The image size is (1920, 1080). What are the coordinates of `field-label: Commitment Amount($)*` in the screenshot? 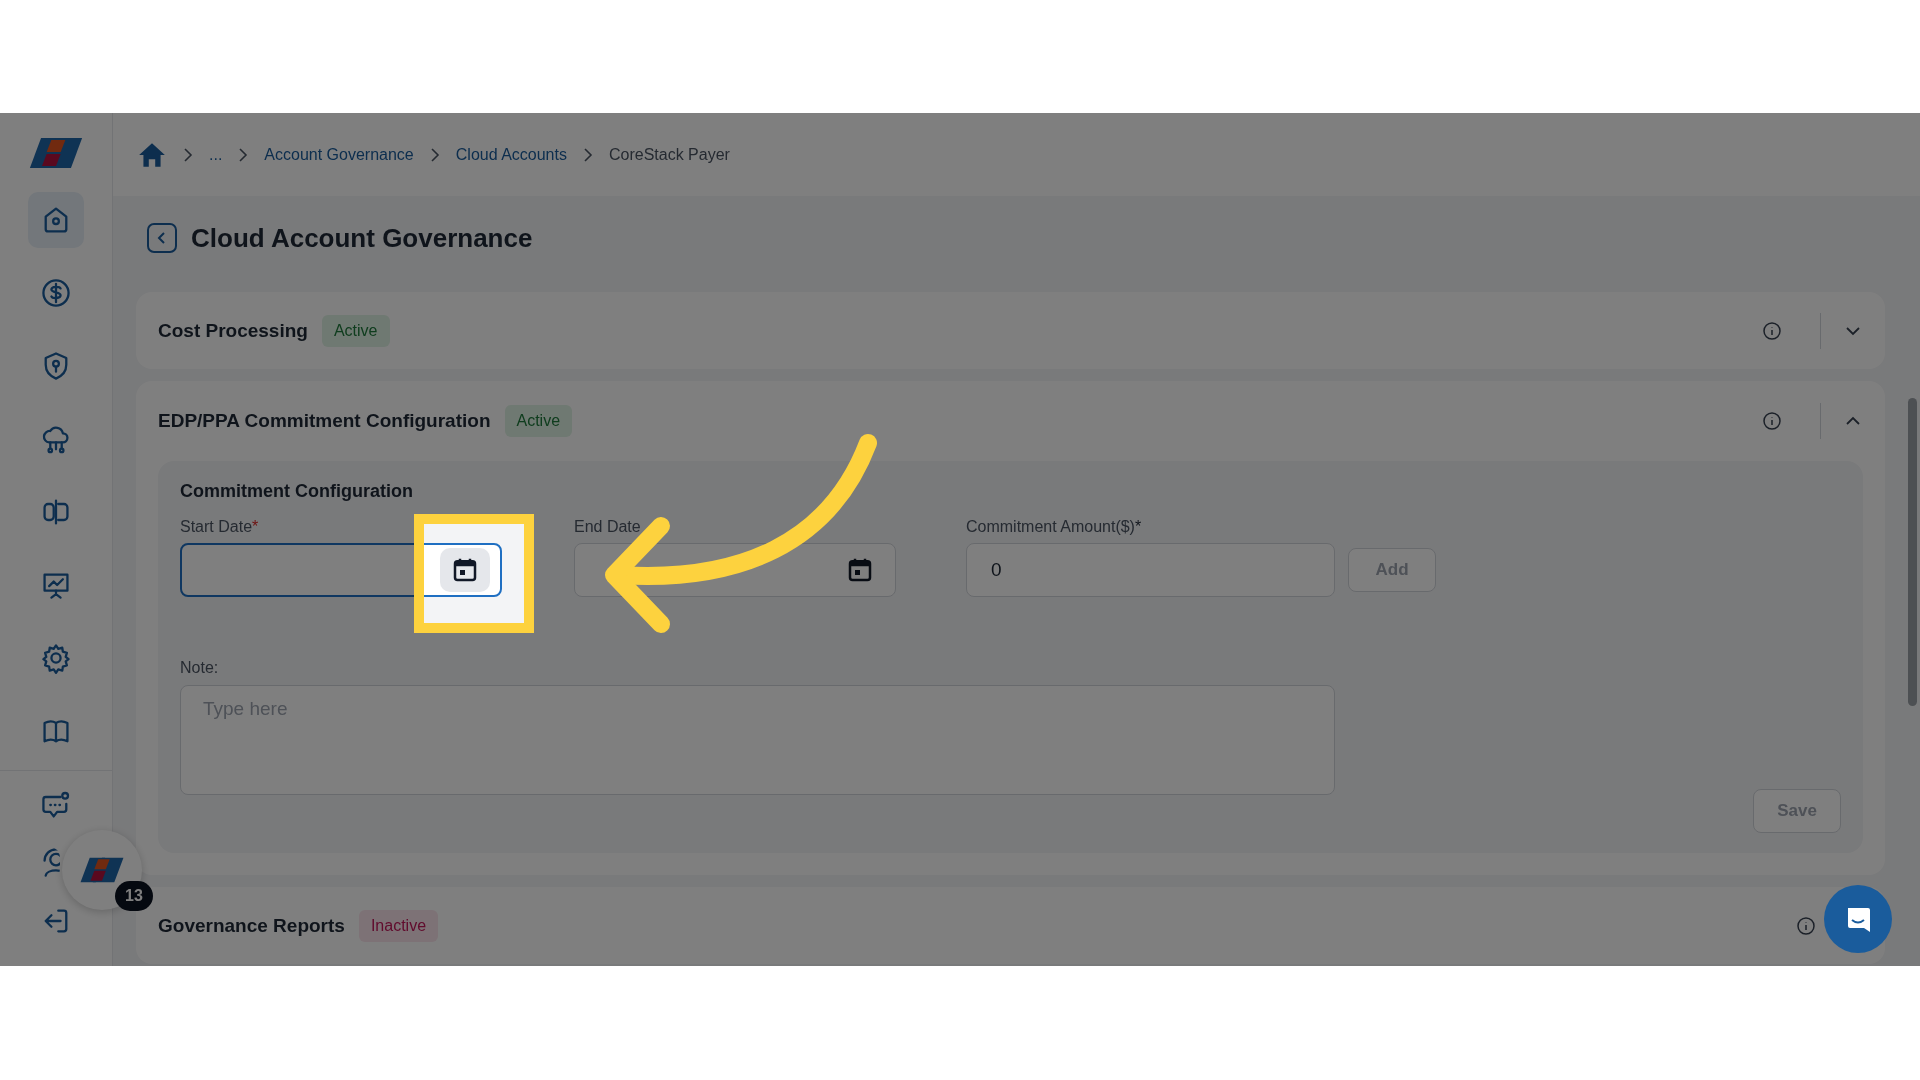 It's located at (1054, 527).